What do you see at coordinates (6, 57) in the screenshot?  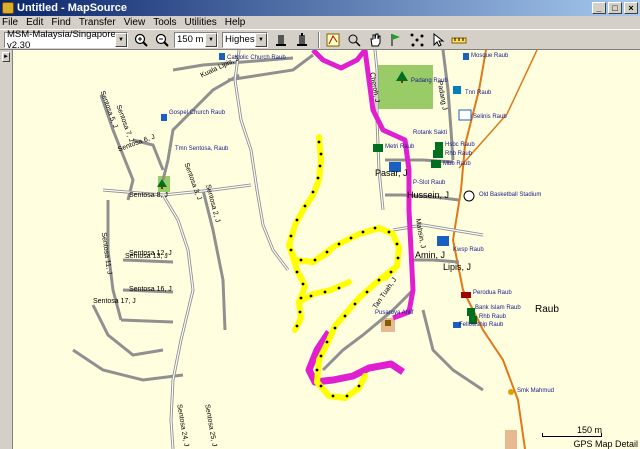 I see `expand-panel-icon: ►` at bounding box center [6, 57].